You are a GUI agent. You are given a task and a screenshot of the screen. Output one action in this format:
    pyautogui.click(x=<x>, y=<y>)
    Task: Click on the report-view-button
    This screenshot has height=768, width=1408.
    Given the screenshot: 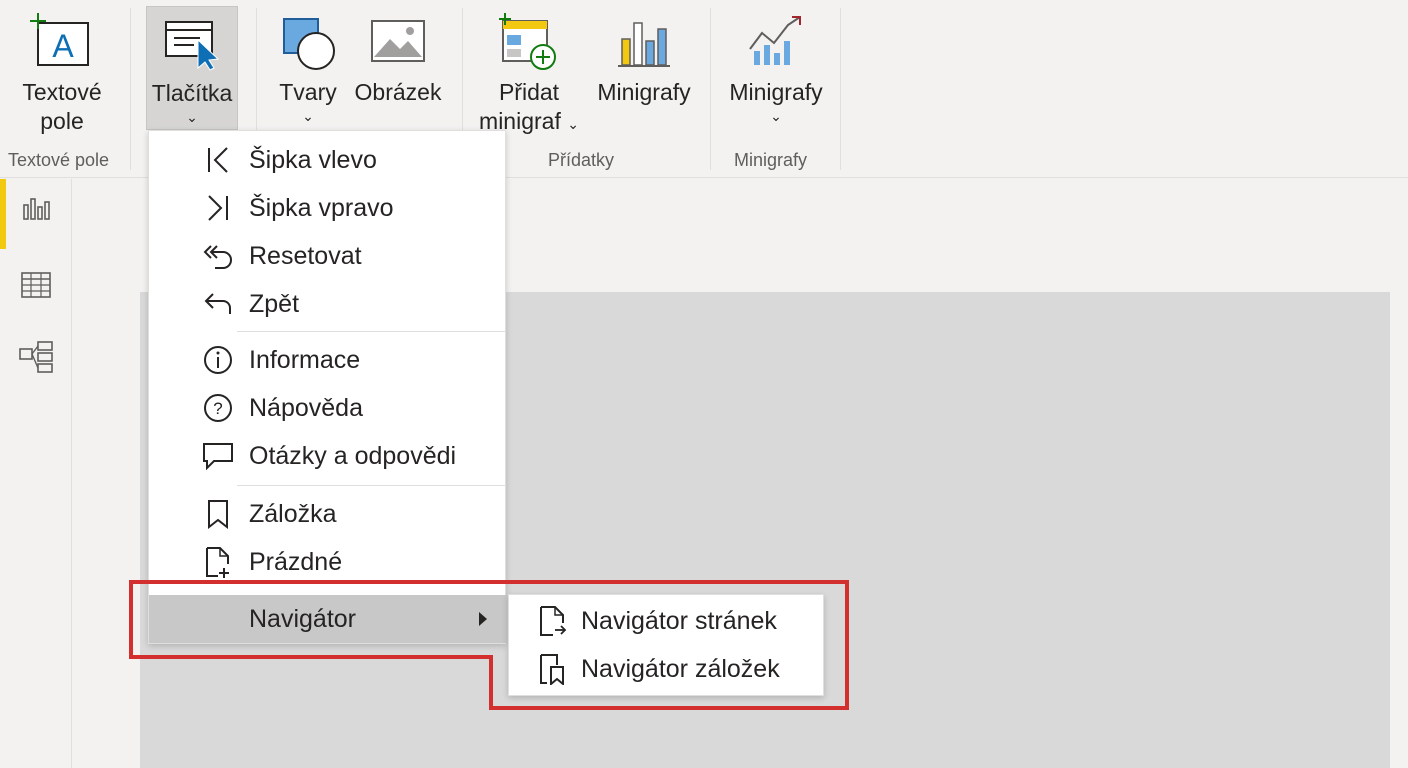 What is the action you would take?
    pyautogui.click(x=36, y=214)
    